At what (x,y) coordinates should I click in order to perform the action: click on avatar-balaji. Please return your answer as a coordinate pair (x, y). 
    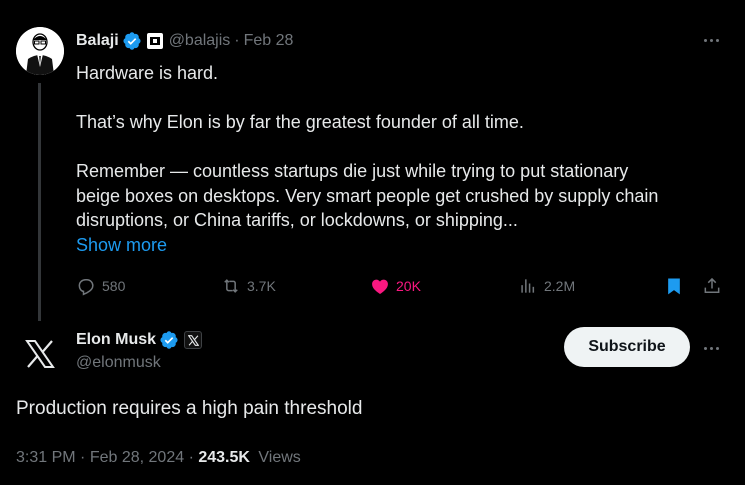
    Looking at the image, I should click on (40, 51).